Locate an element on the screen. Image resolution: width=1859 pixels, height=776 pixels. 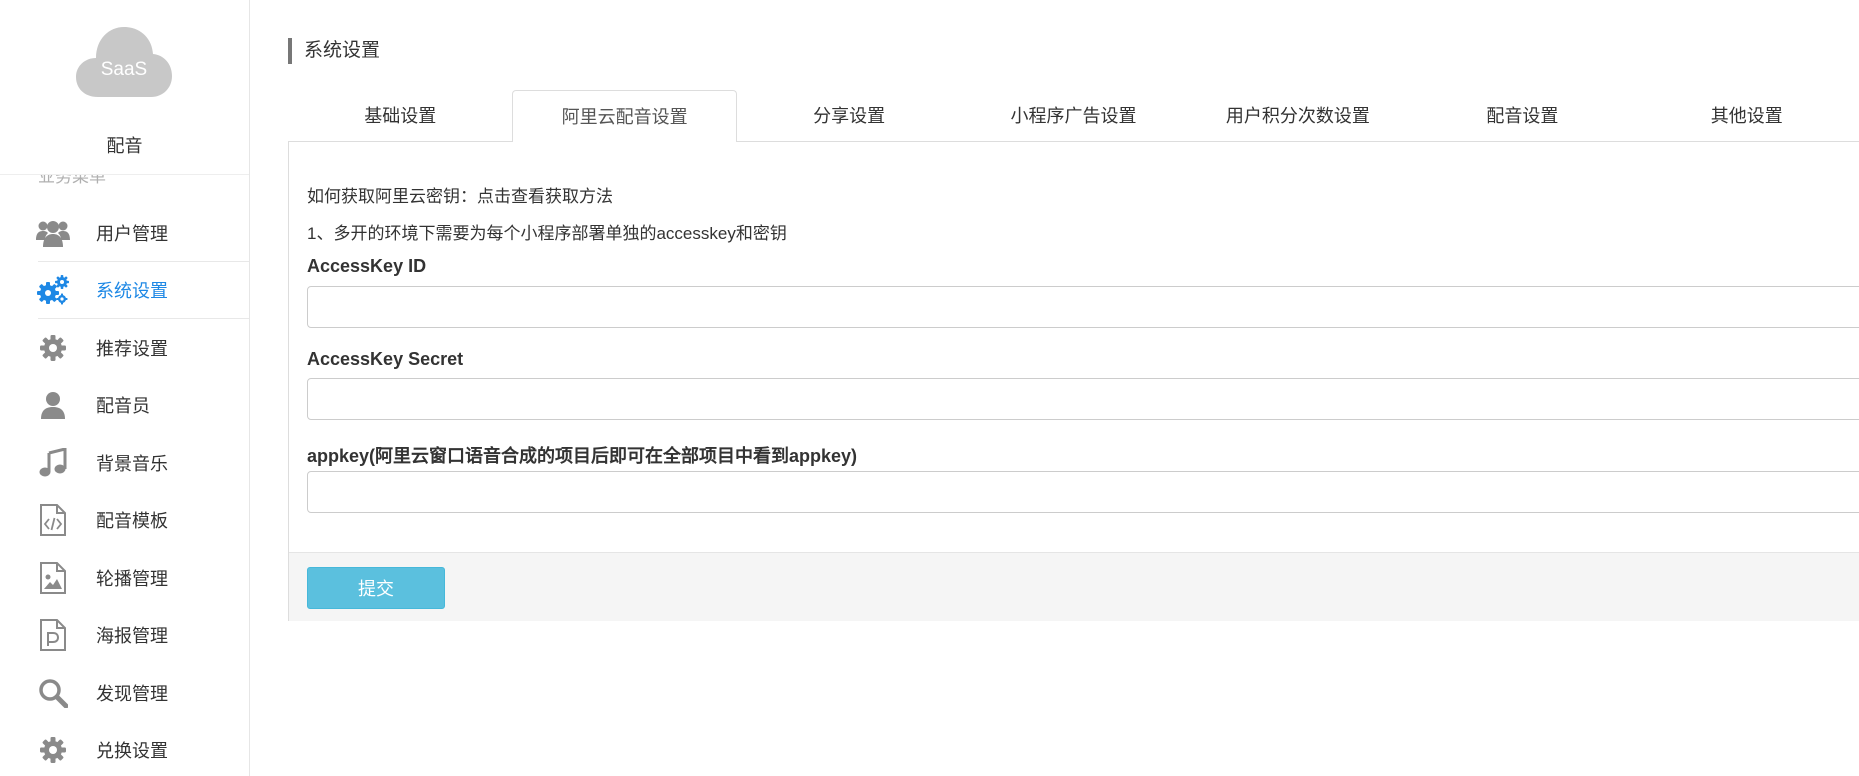
sidebar-item-user-management: 用户管理 is located at coordinates (124, 233).